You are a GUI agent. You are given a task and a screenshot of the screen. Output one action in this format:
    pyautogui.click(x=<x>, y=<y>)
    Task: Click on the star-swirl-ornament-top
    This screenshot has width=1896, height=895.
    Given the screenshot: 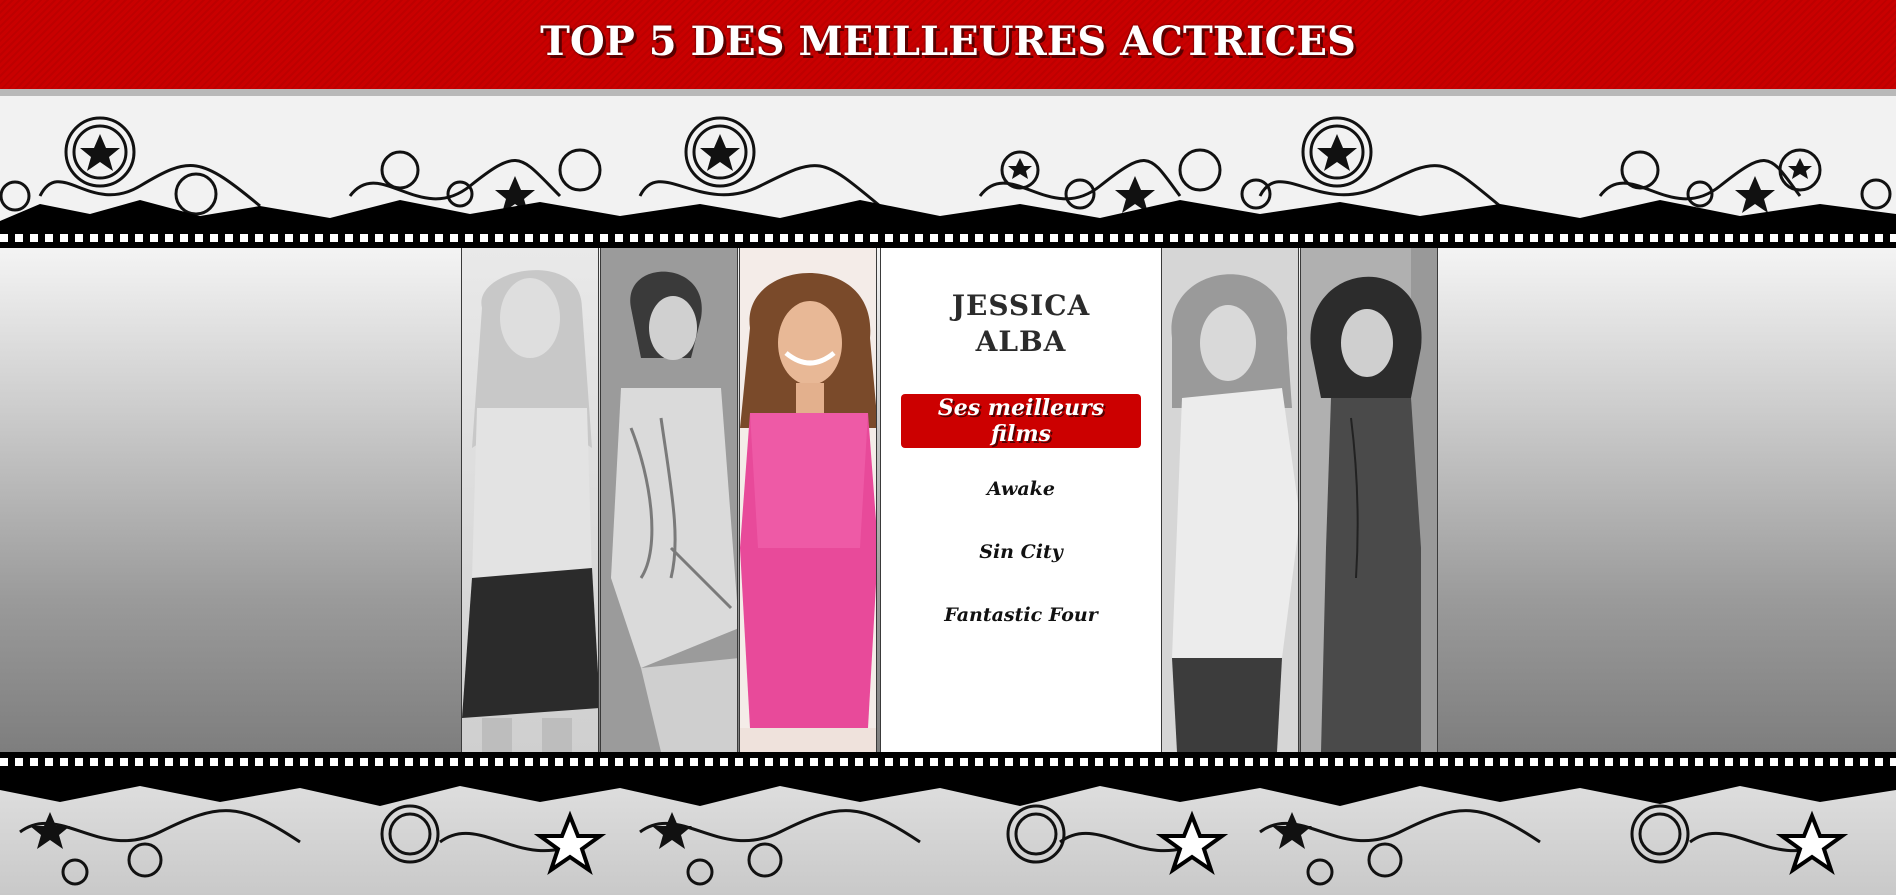 What is the action you would take?
    pyautogui.click(x=948, y=172)
    